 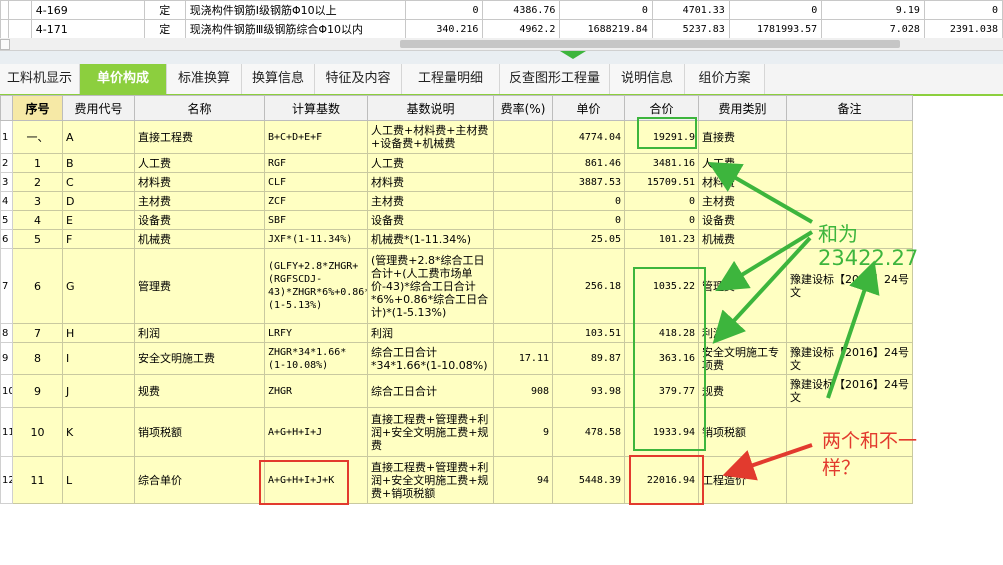 I want to click on column-header: 合价, so click(x=661, y=108).